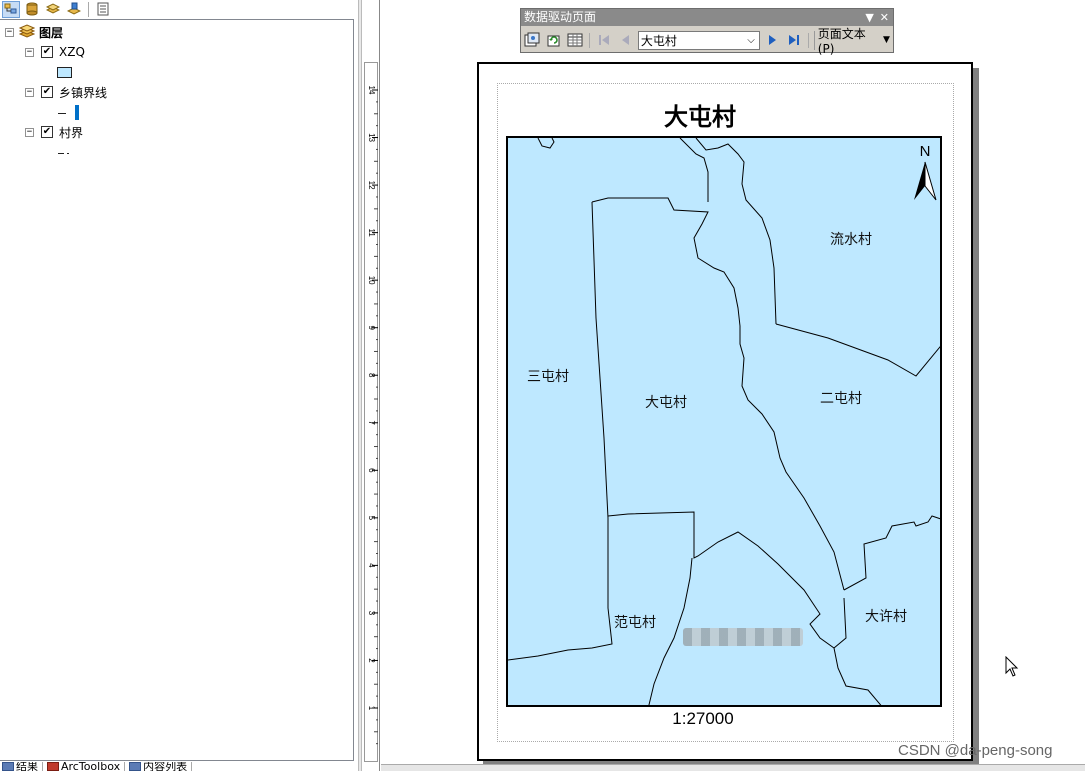 This screenshot has width=1085, height=771. Describe the element at coordinates (703, 719) in the screenshot. I see `scale-text: 1:27000` at that location.